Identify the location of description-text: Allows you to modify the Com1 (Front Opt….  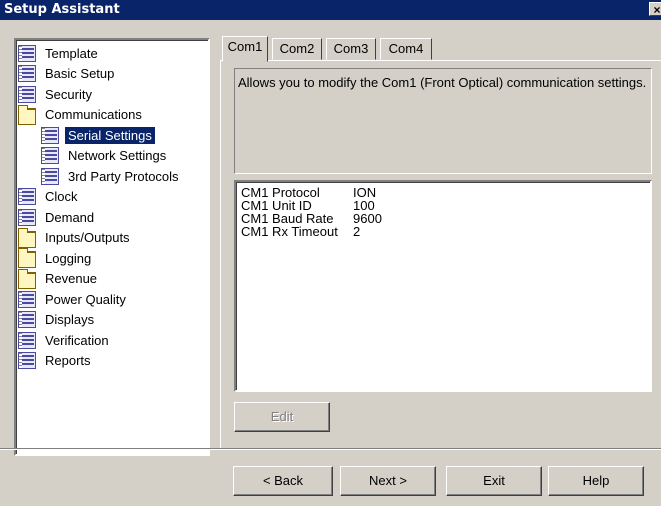
(442, 82).